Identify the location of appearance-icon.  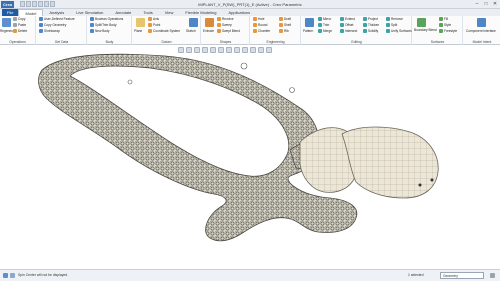
(269, 50).